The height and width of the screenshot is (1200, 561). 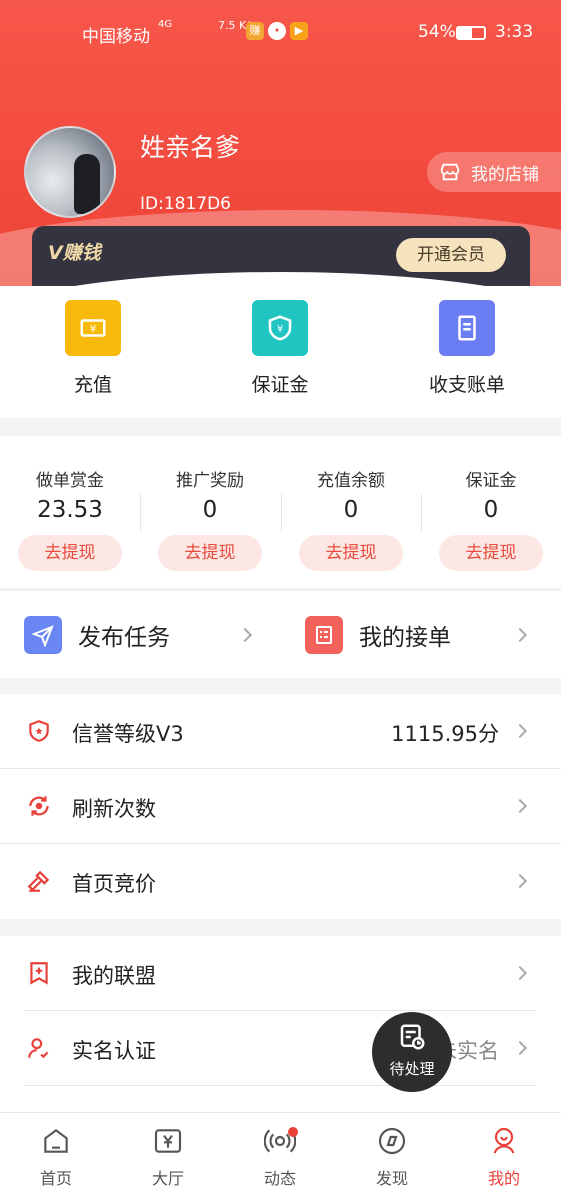 I want to click on notification-icons: 赚 • ▶, so click(x=277, y=31).